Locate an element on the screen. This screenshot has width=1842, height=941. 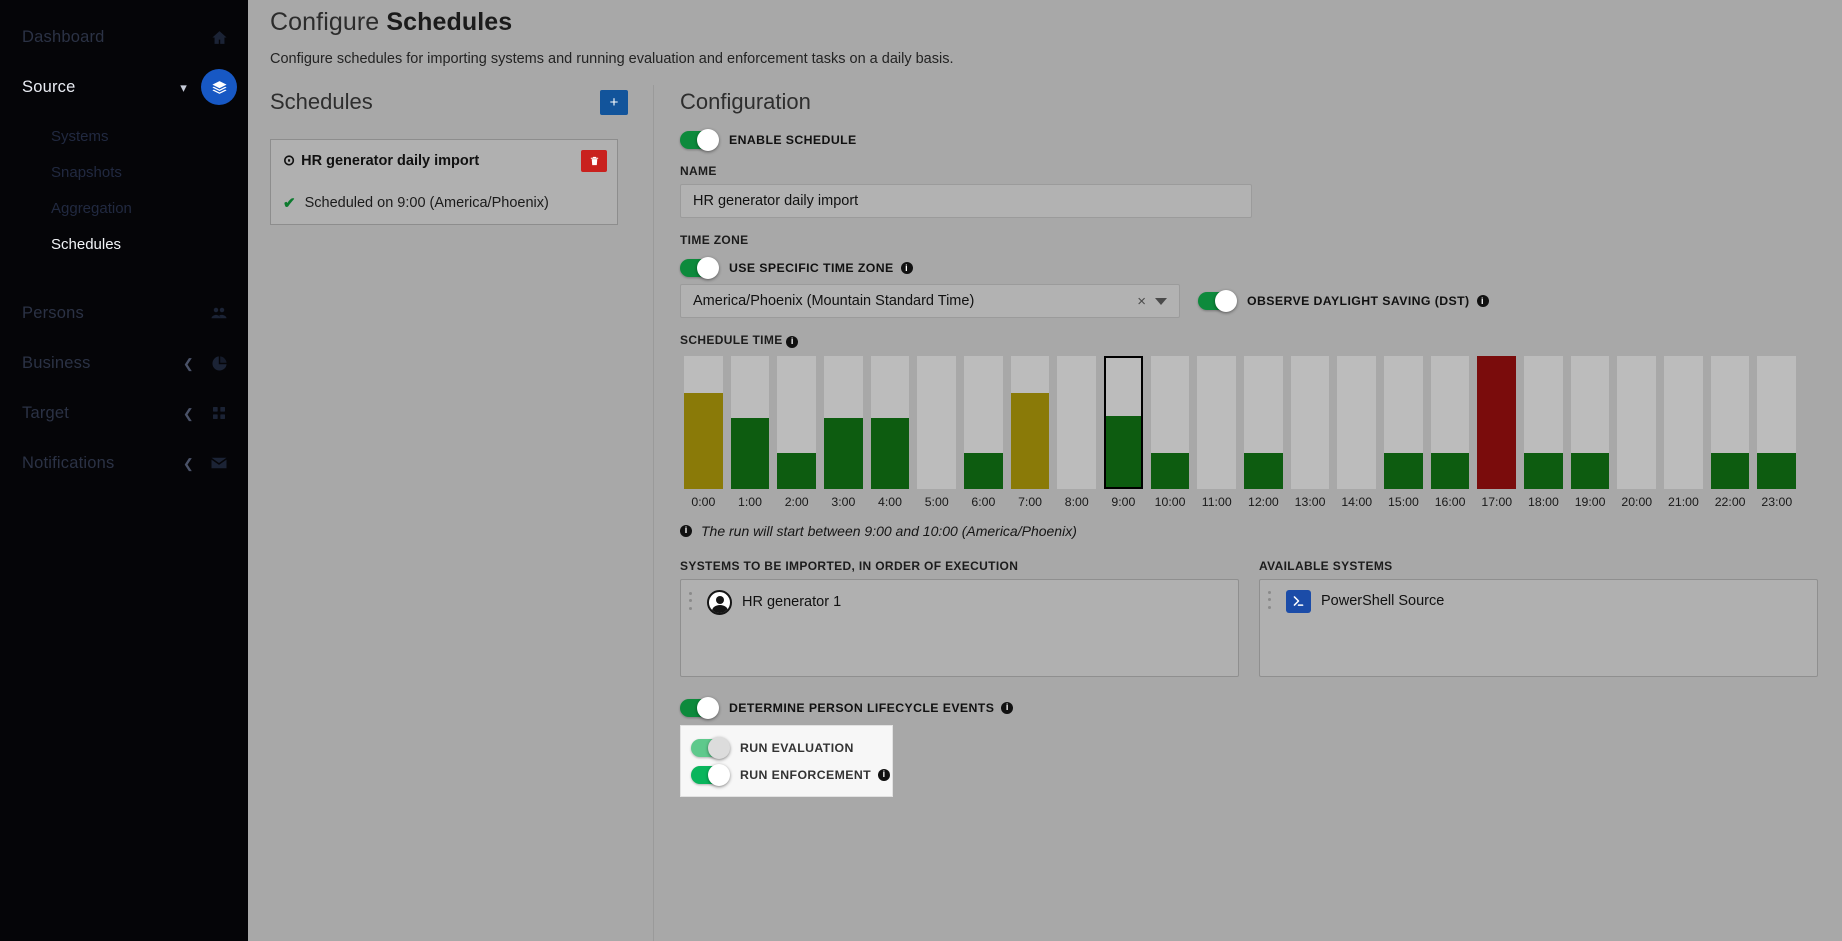
toggle-text: DETERMINE PERSON LIFECYCLE EVENTS is located at coordinates (862, 707).